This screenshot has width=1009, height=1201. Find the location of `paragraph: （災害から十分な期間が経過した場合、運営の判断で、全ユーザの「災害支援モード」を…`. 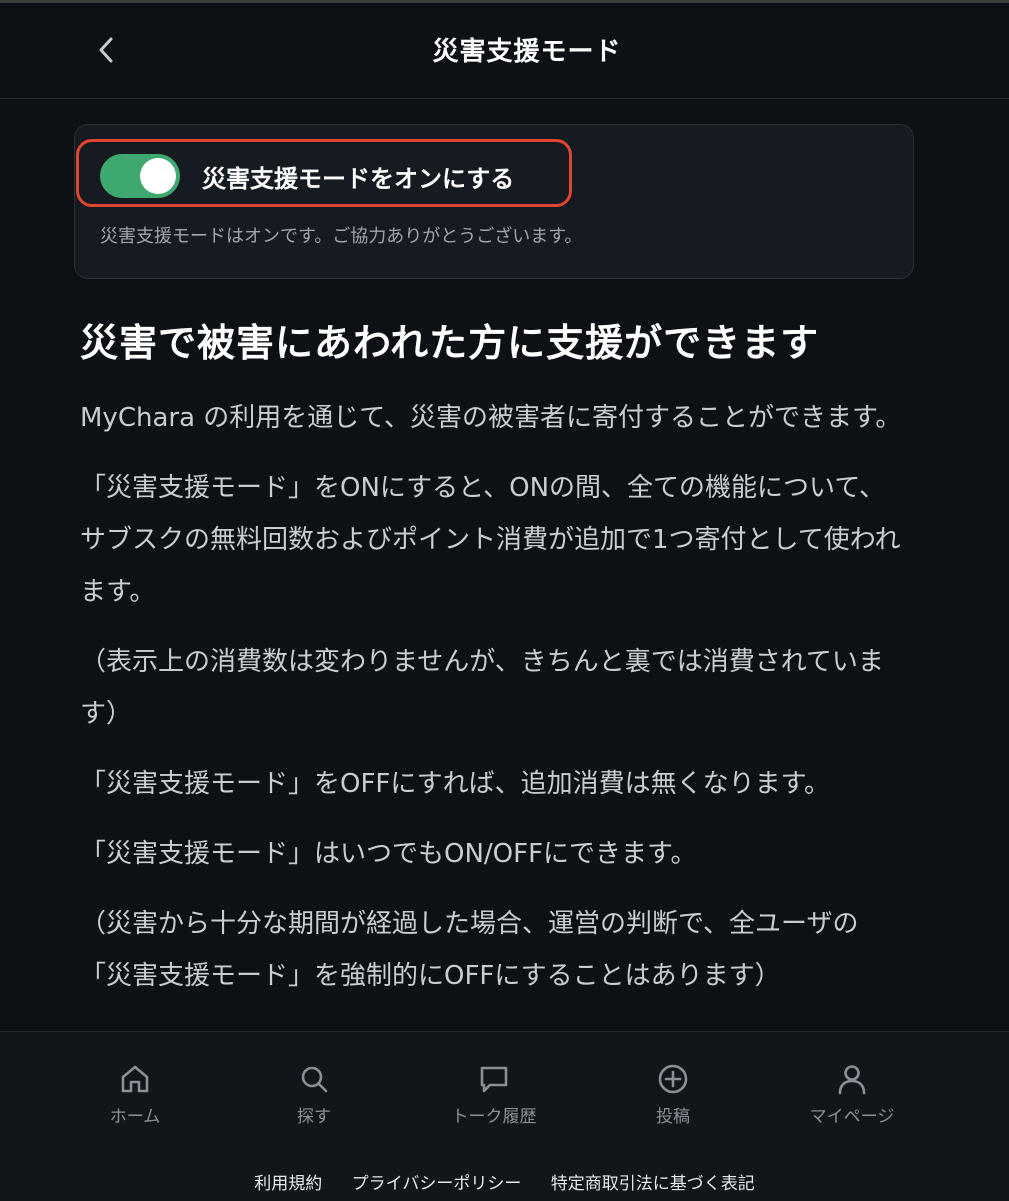

paragraph: （災害から十分な期間が経過した場合、運営の判断で、全ユーザの「災害支援モード」を… is located at coordinates (469, 950).